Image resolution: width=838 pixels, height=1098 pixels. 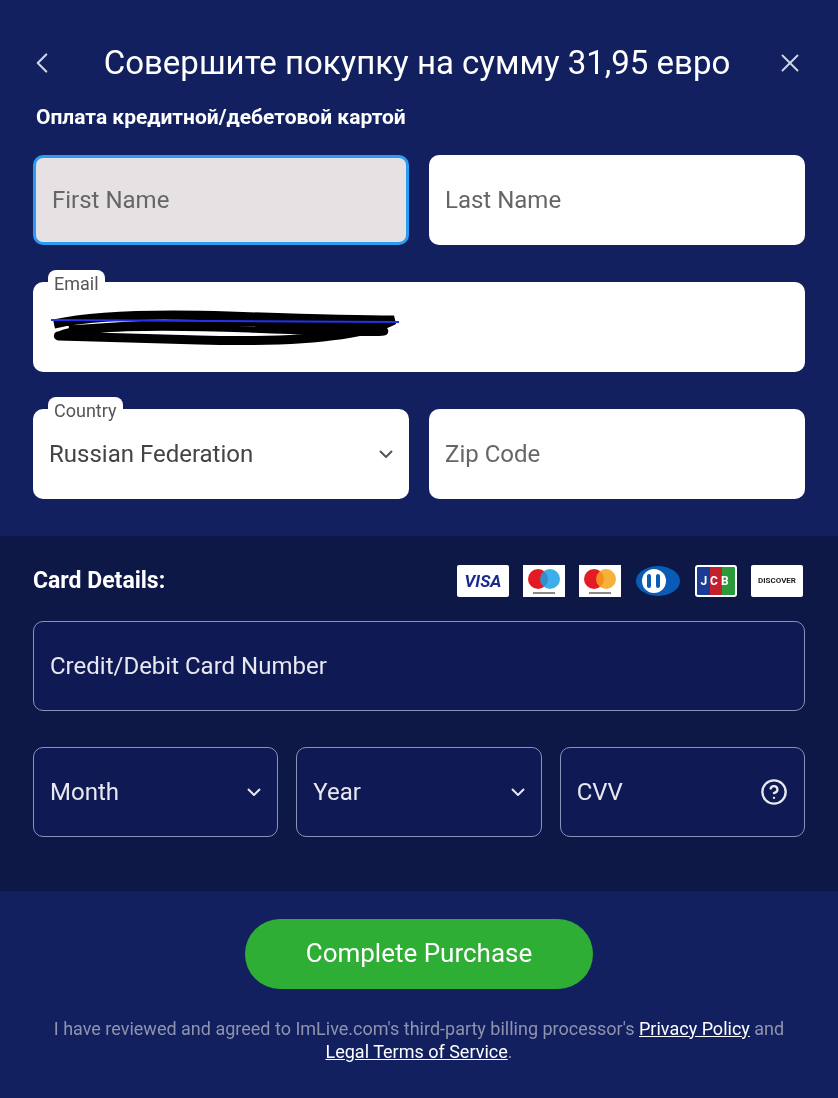 What do you see at coordinates (617, 454) in the screenshot?
I see `zip-code-field: Zip Code` at bounding box center [617, 454].